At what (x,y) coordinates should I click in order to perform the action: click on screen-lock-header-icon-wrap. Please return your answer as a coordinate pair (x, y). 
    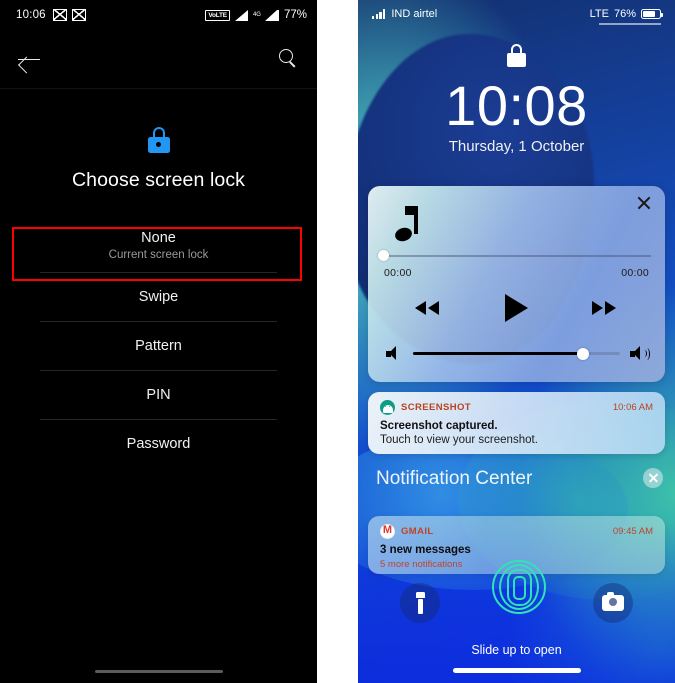
    Looking at the image, I should click on (158, 140).